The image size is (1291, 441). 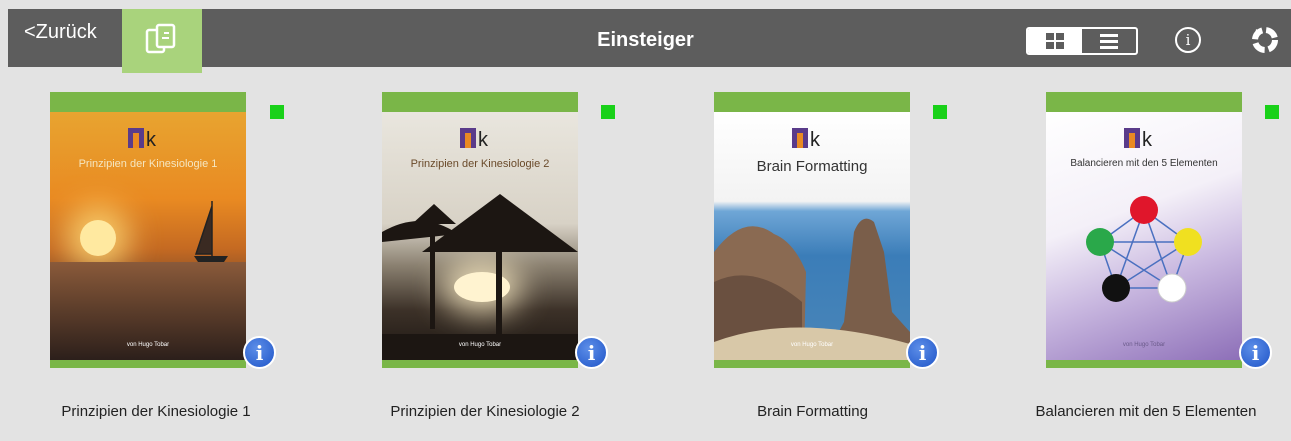 What do you see at coordinates (812, 166) in the screenshot?
I see `cover-title: Brain Formatting` at bounding box center [812, 166].